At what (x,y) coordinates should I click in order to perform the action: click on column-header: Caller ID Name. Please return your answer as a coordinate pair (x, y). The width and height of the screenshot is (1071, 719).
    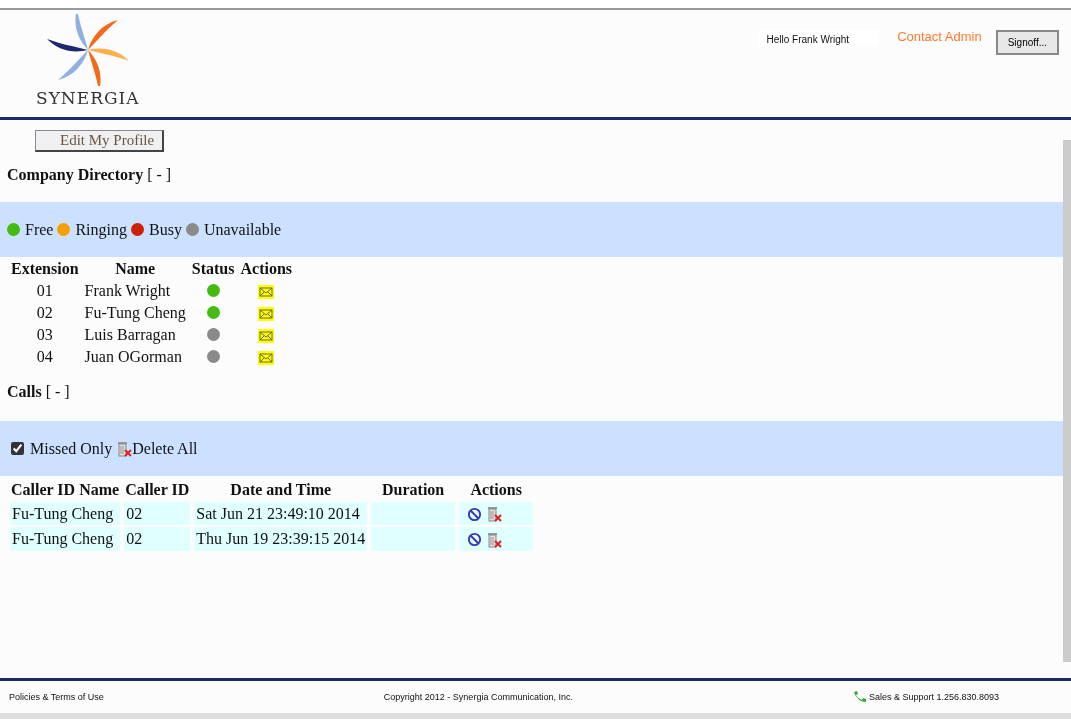
    Looking at the image, I should click on (65, 490).